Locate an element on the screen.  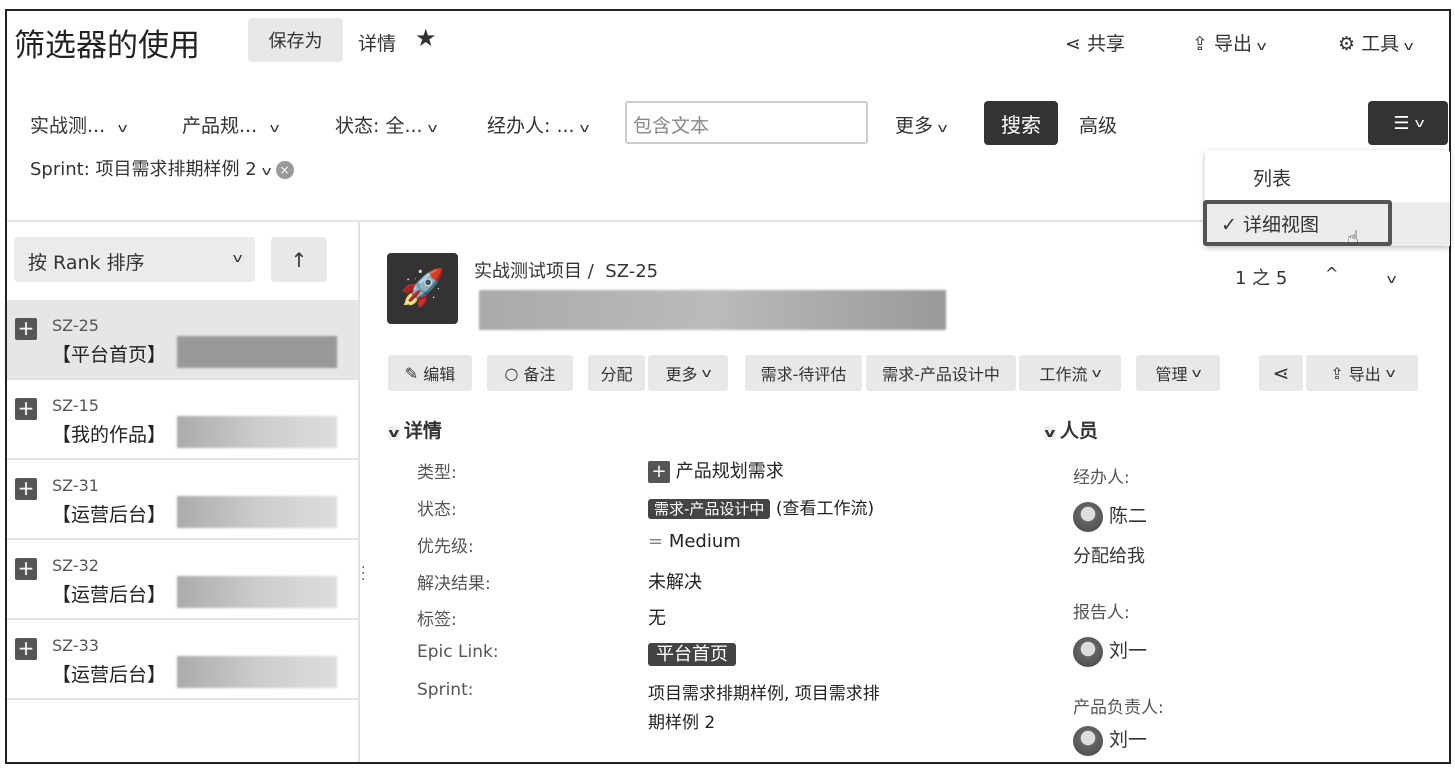
panel-divider is located at coordinates (359, 492).